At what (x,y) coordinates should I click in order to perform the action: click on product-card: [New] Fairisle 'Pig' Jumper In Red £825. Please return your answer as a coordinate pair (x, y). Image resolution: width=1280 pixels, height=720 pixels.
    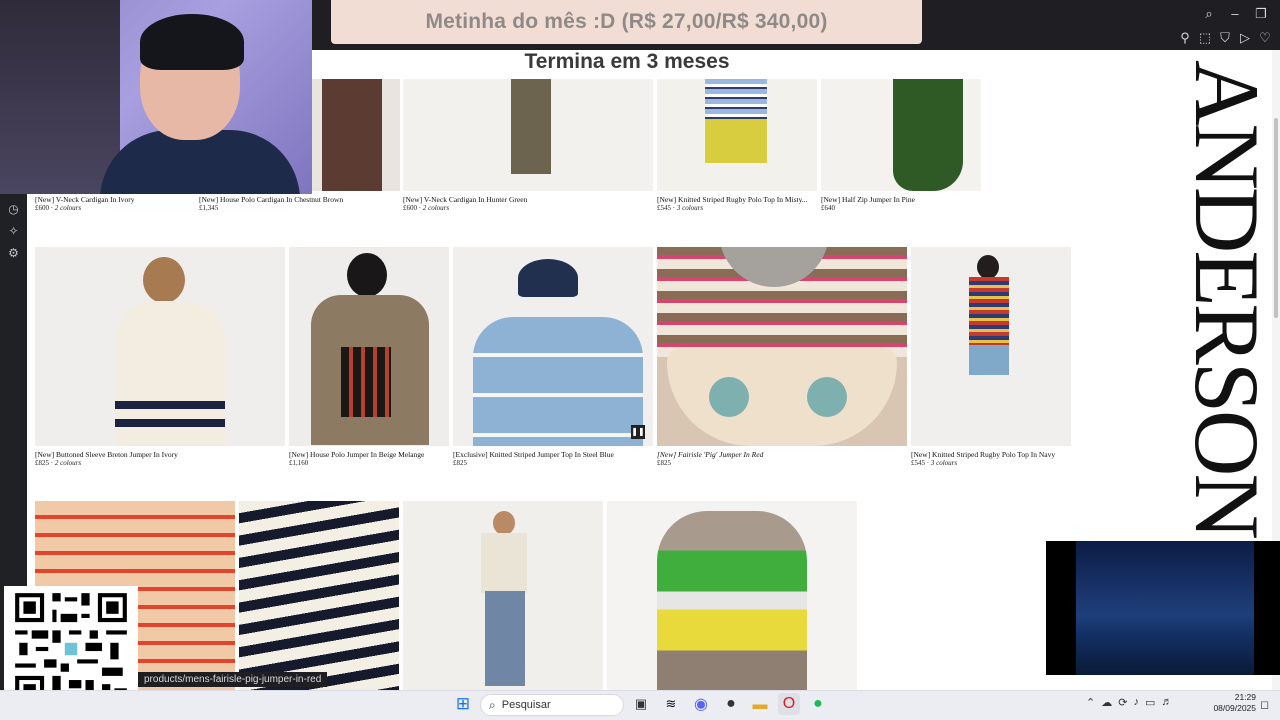
    Looking at the image, I should click on (710, 458).